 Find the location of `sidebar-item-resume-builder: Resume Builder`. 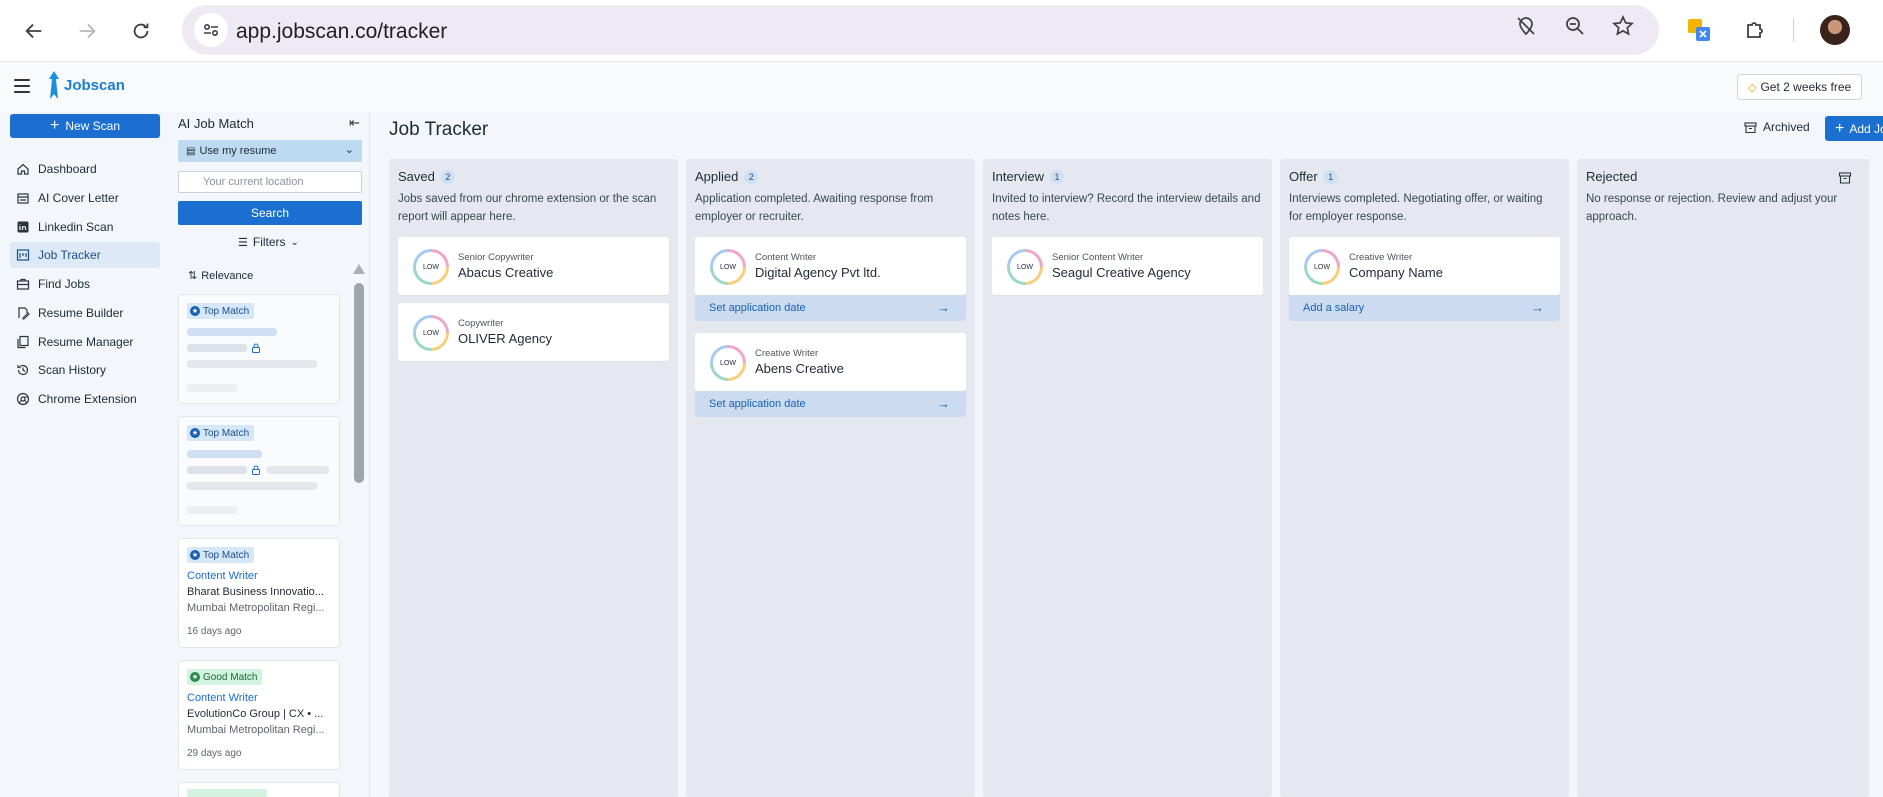

sidebar-item-resume-builder: Resume Builder is located at coordinates (85, 313).